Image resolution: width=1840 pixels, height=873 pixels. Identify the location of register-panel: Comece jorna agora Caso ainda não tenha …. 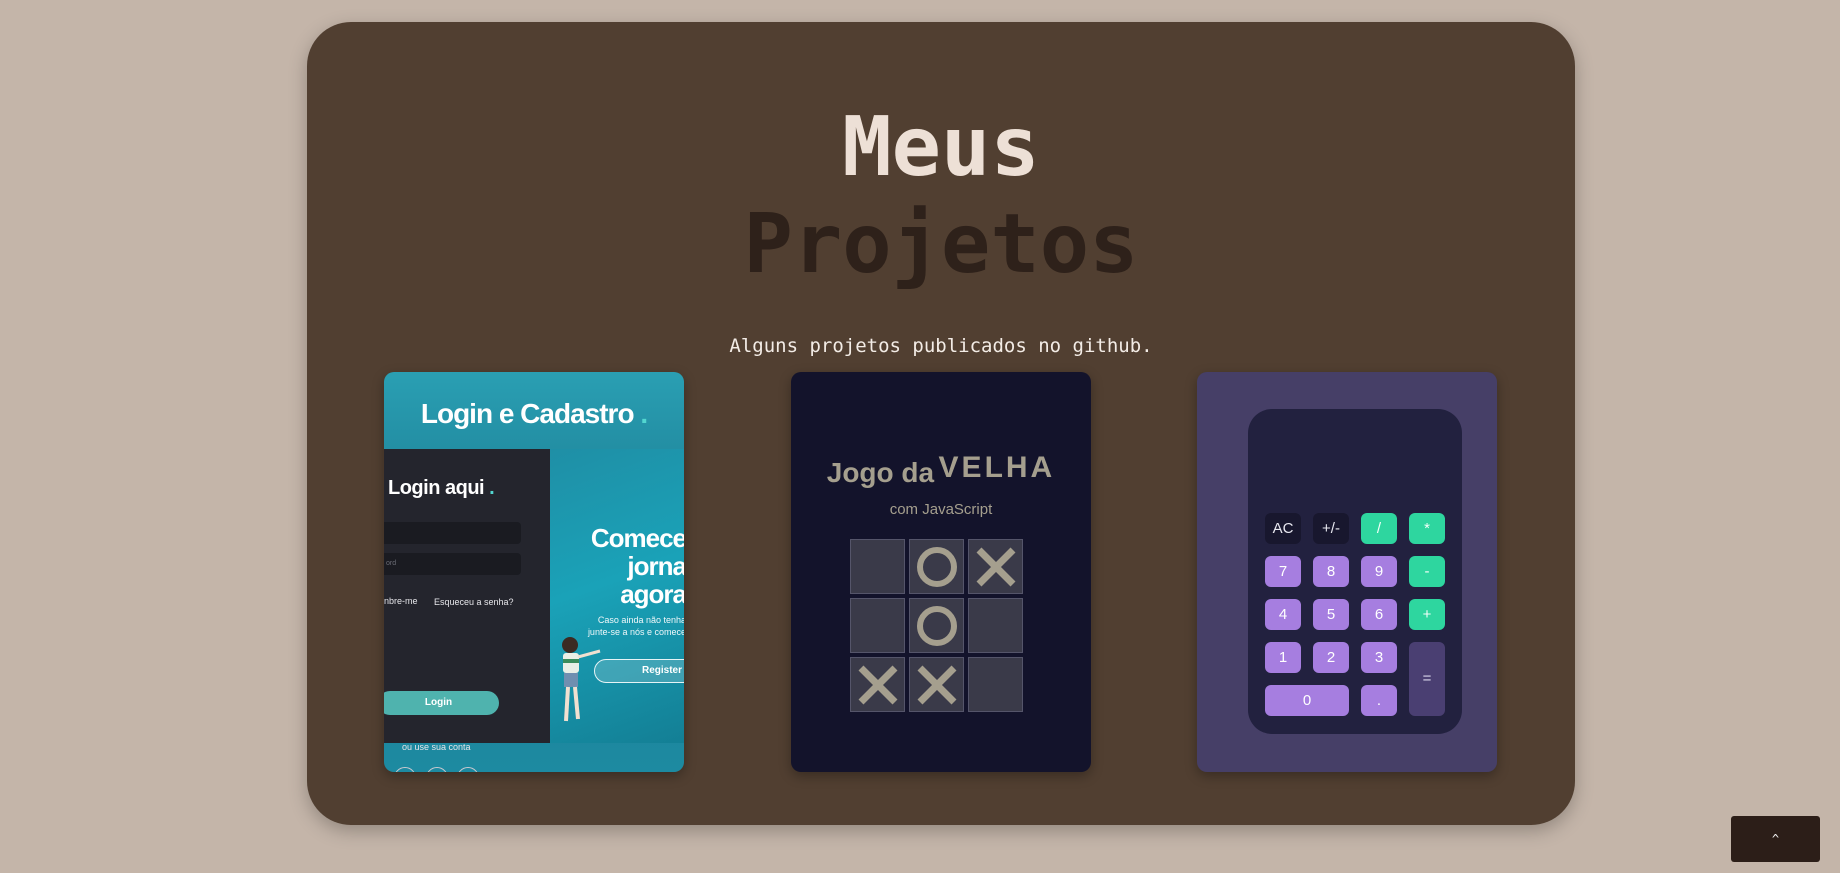
(617, 596).